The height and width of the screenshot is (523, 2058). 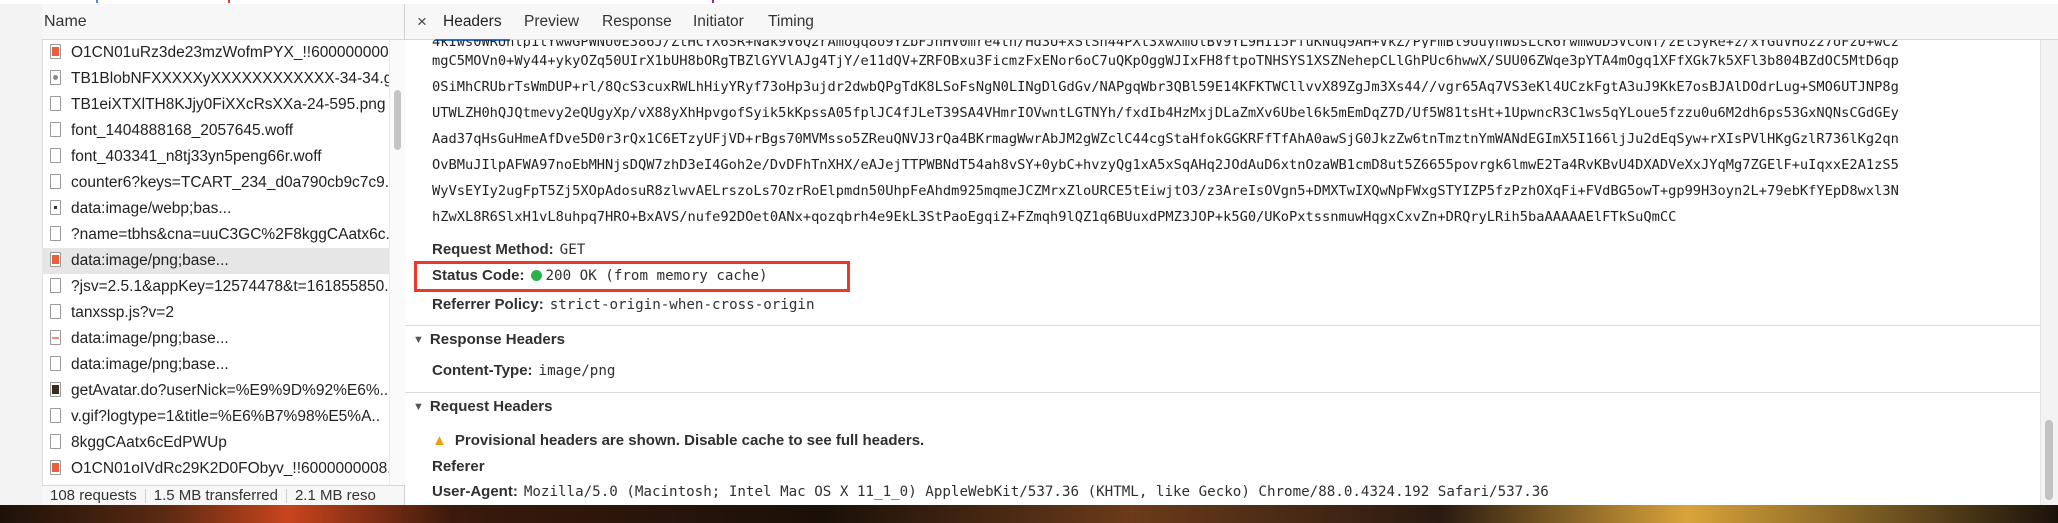 What do you see at coordinates (122, 312) in the screenshot?
I see `request-name: tanxssp.js?v=2` at bounding box center [122, 312].